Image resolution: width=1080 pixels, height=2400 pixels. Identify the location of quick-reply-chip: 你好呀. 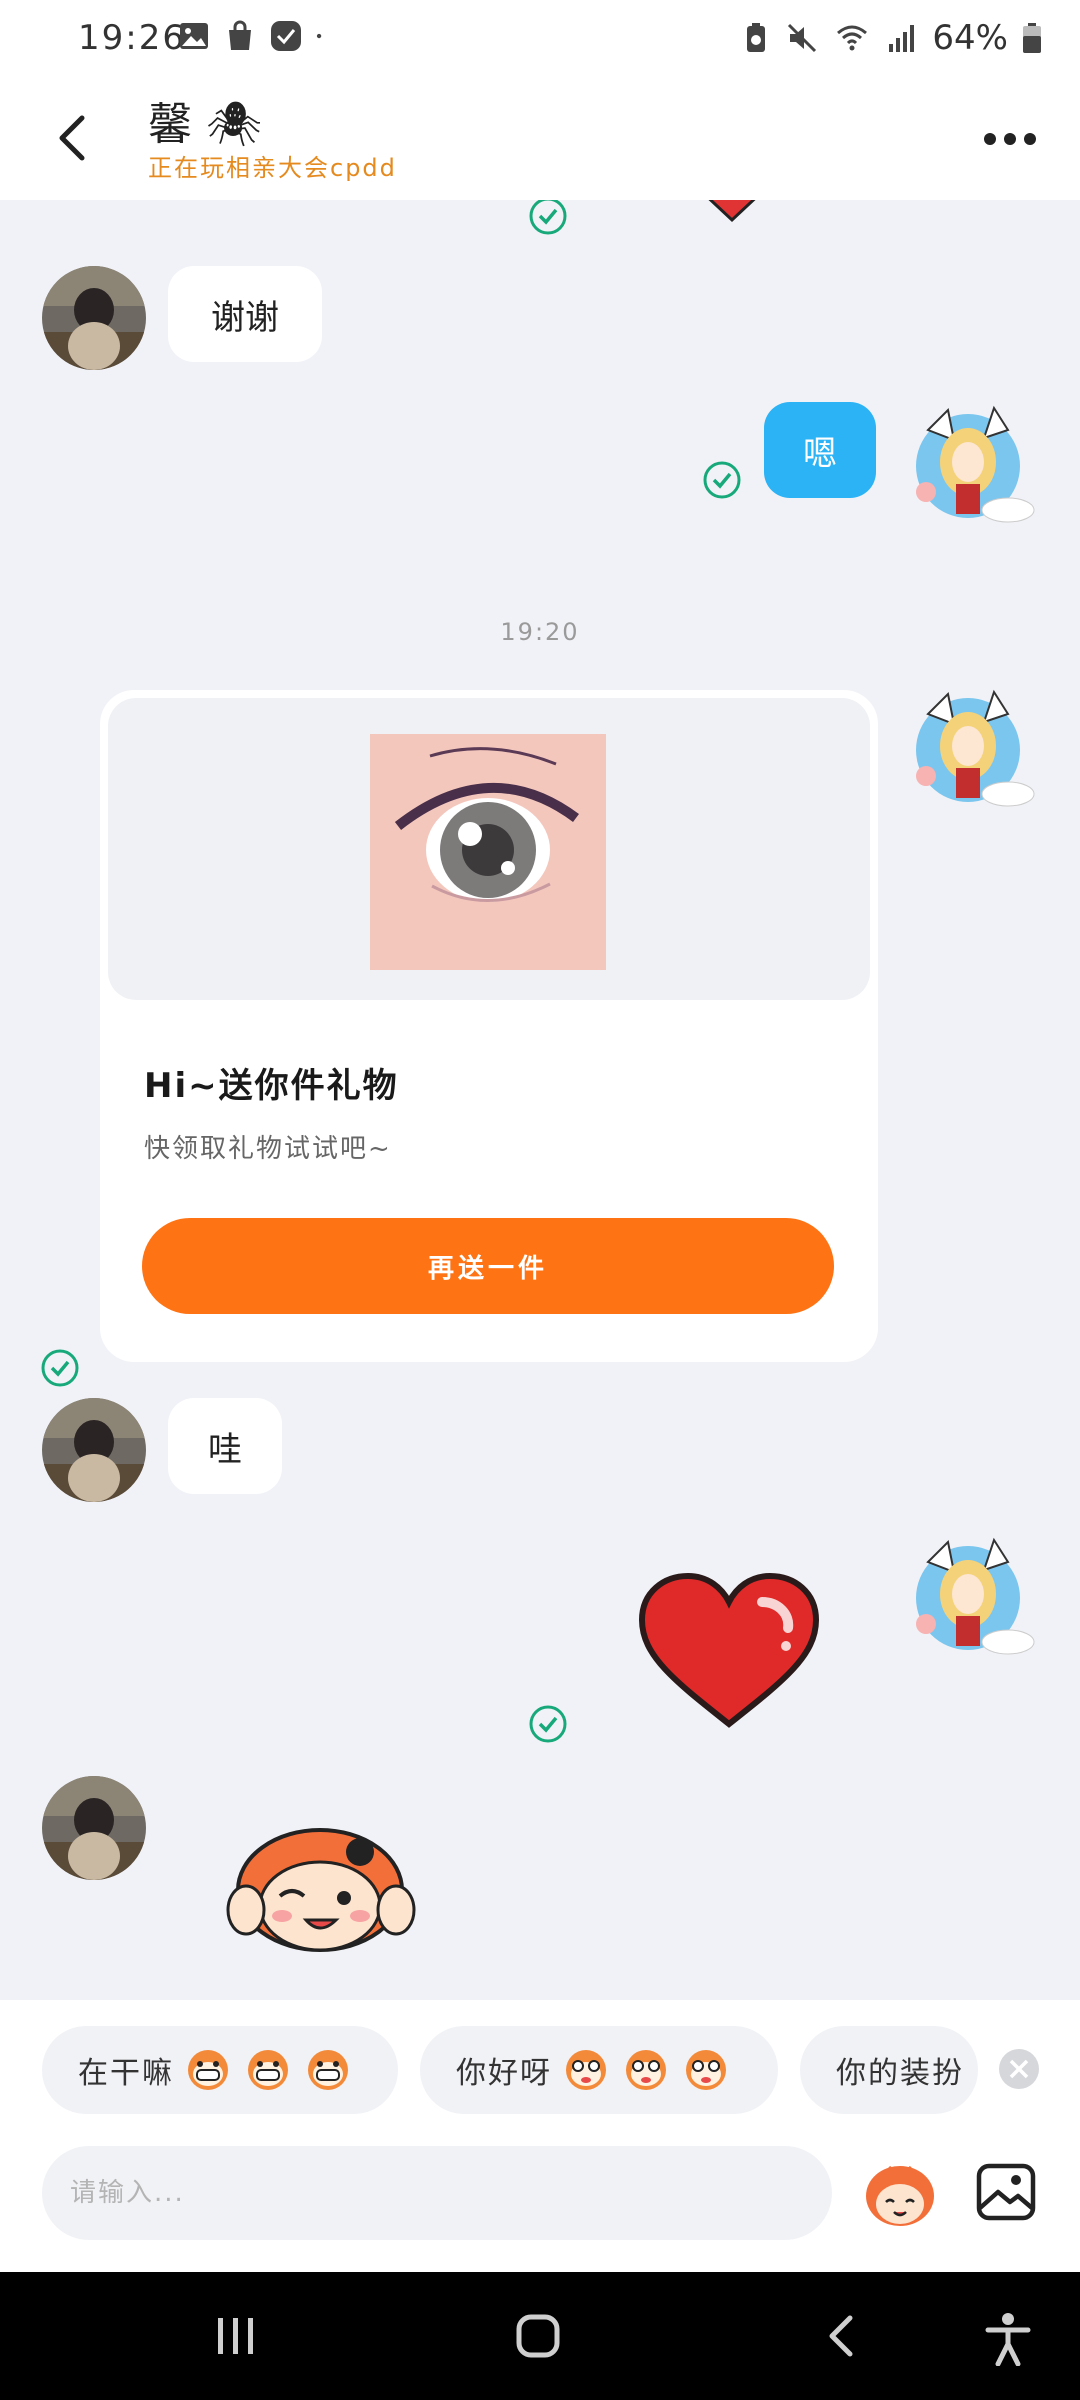
(599, 2070).